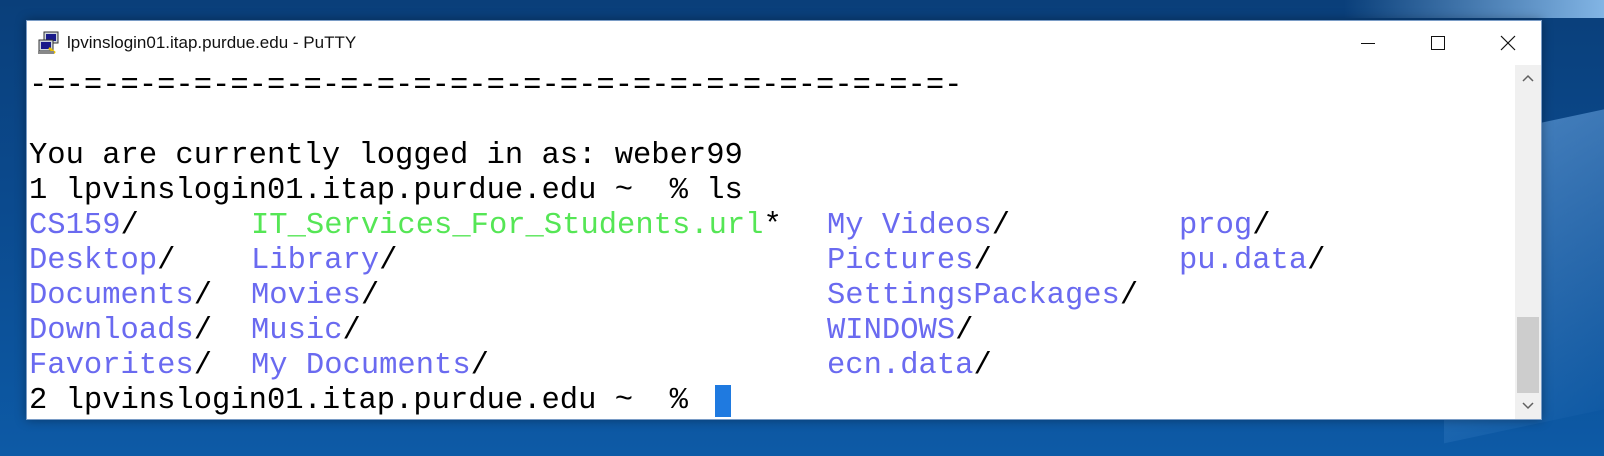  I want to click on dir-entry: WINDOWS, so click(891, 331).